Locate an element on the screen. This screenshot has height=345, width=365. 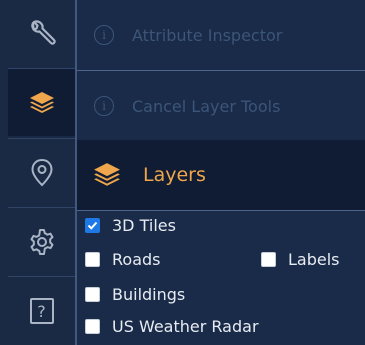
sidebar-item-settings is located at coordinates (41, 241).